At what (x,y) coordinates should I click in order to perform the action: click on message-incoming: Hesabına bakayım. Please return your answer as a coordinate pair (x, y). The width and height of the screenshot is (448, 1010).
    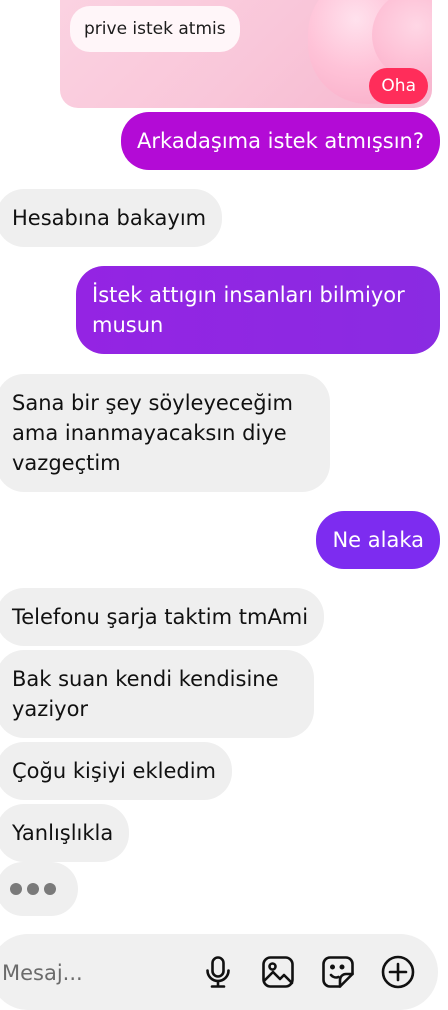
    Looking at the image, I should click on (111, 218).